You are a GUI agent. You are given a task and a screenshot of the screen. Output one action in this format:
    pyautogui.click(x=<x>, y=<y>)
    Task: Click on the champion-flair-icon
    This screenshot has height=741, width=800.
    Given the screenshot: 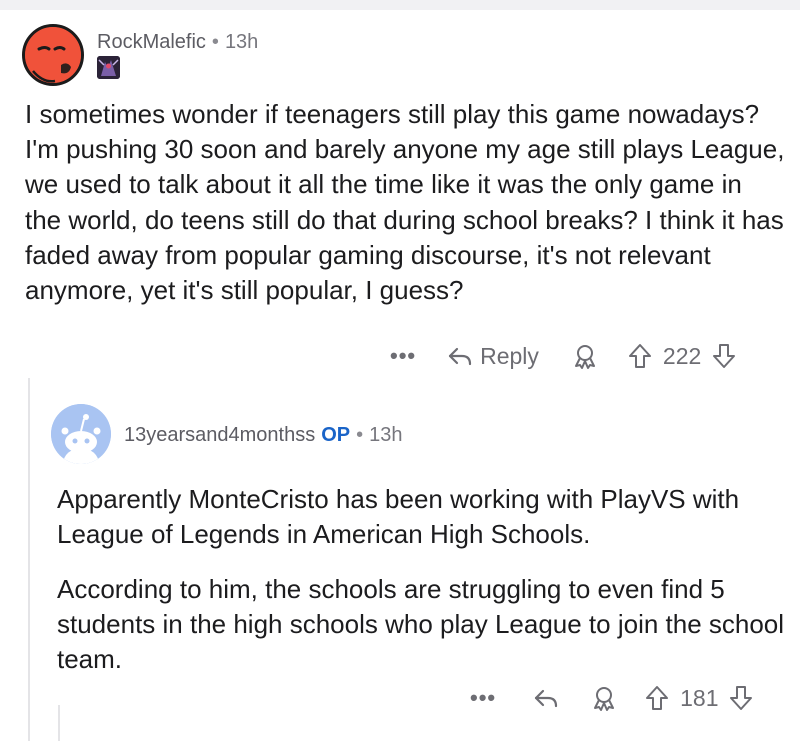 What is the action you would take?
    pyautogui.click(x=108, y=67)
    